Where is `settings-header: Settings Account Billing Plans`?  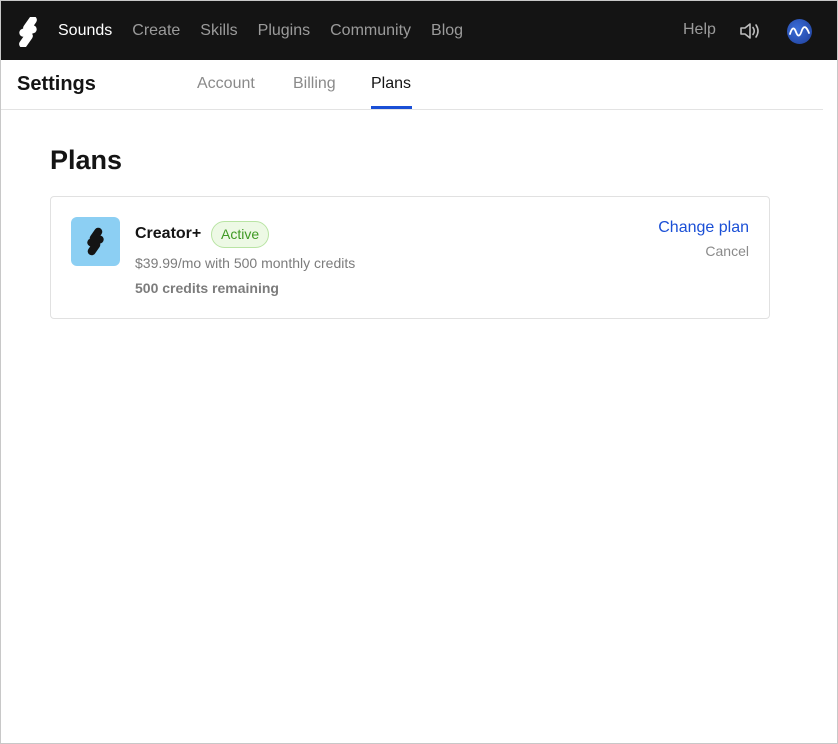 settings-header: Settings Account Billing Plans is located at coordinates (412, 85).